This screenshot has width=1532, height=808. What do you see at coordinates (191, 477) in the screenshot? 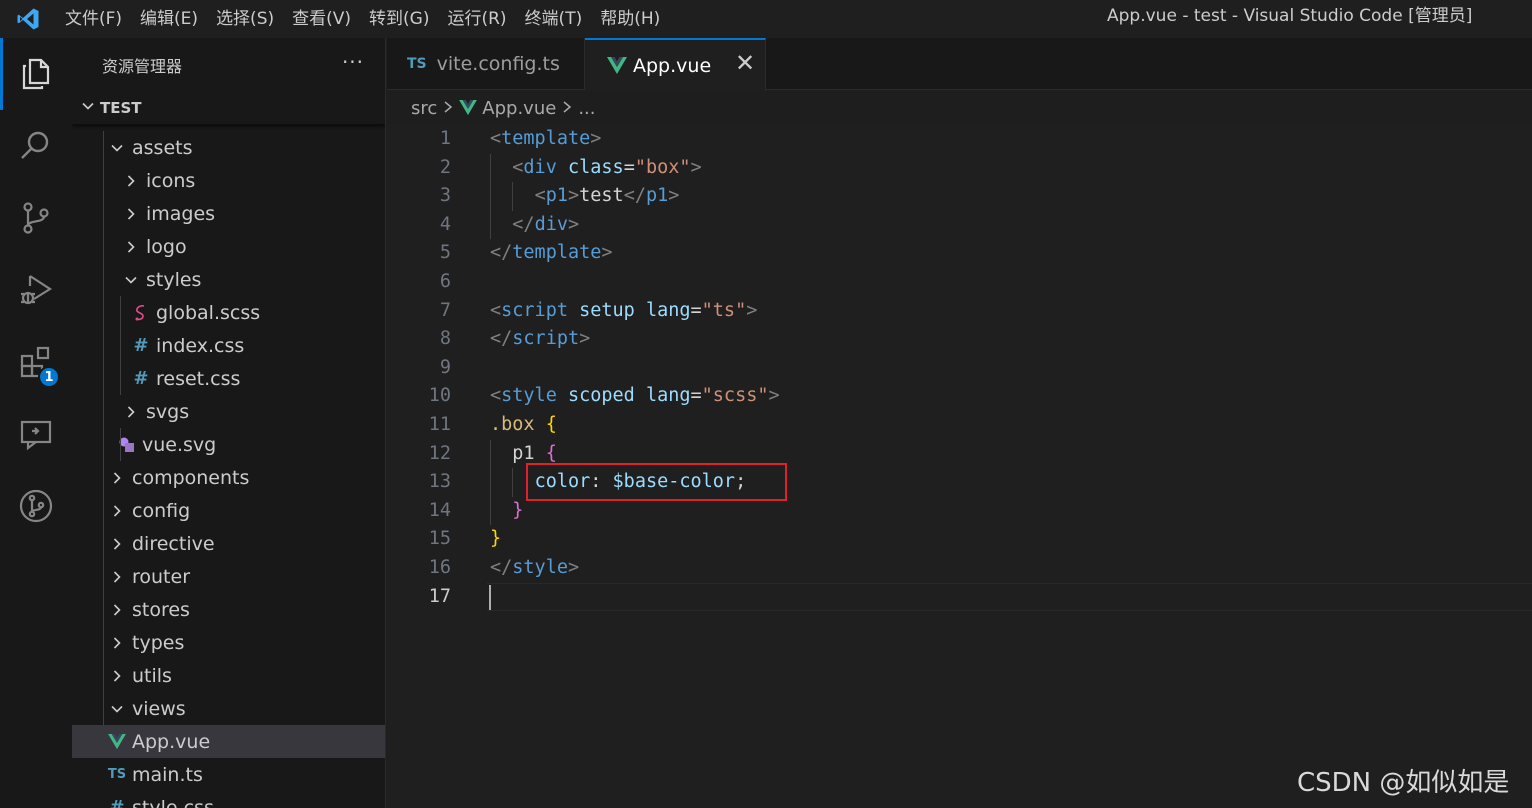
I see `tree-item-label: components` at bounding box center [191, 477].